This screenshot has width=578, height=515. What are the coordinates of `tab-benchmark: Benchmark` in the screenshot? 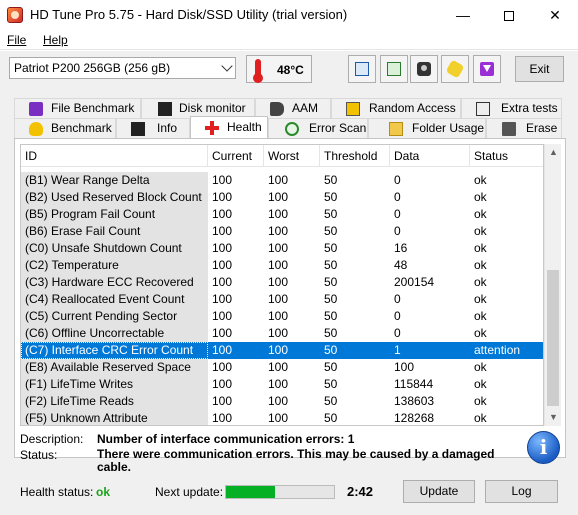 It's located at (65, 128).